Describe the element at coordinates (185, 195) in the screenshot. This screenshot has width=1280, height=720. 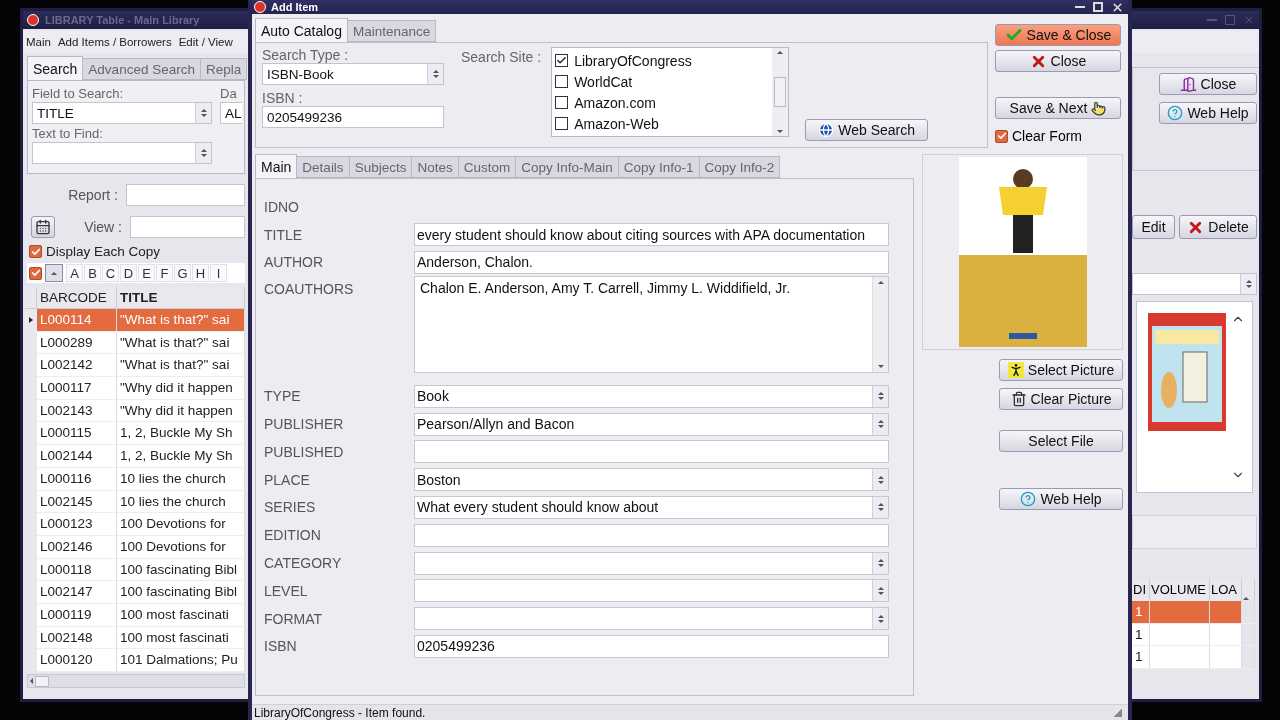
I see `report-field` at that location.